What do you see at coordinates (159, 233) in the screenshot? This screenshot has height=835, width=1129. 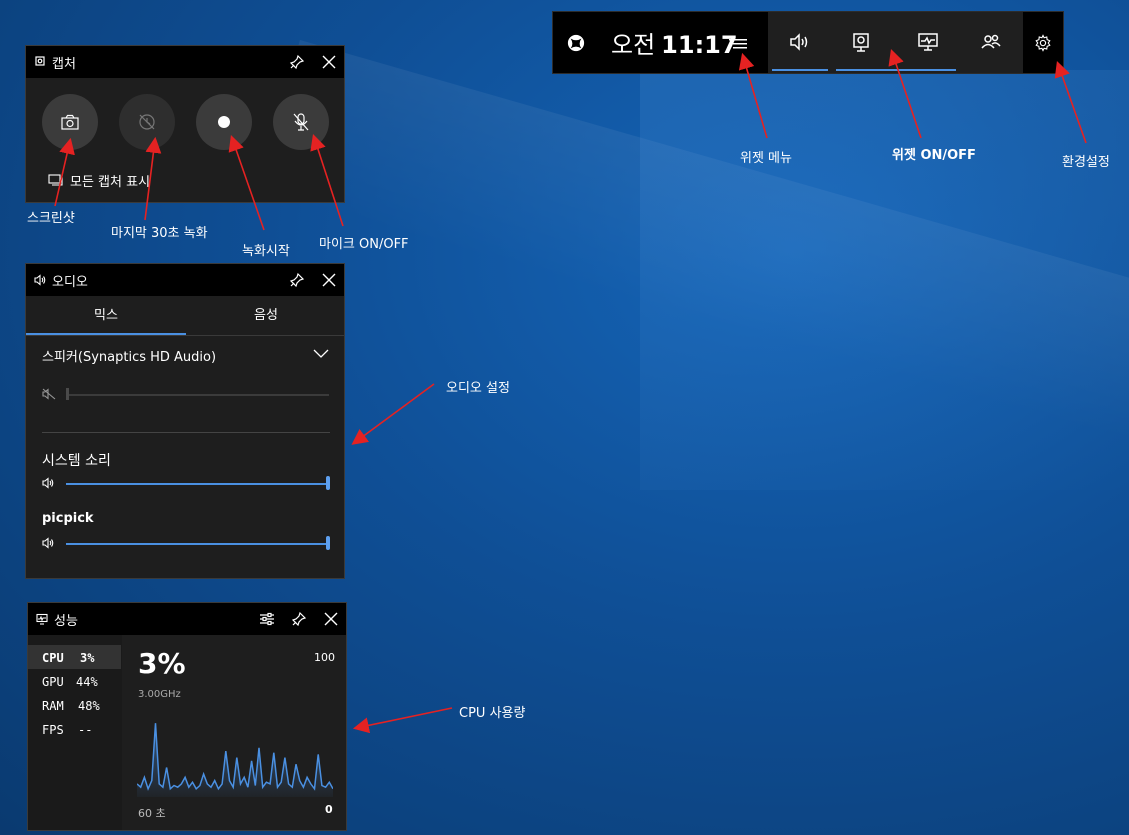 I see `annotation-last30: 마지막 30초 녹화` at bounding box center [159, 233].